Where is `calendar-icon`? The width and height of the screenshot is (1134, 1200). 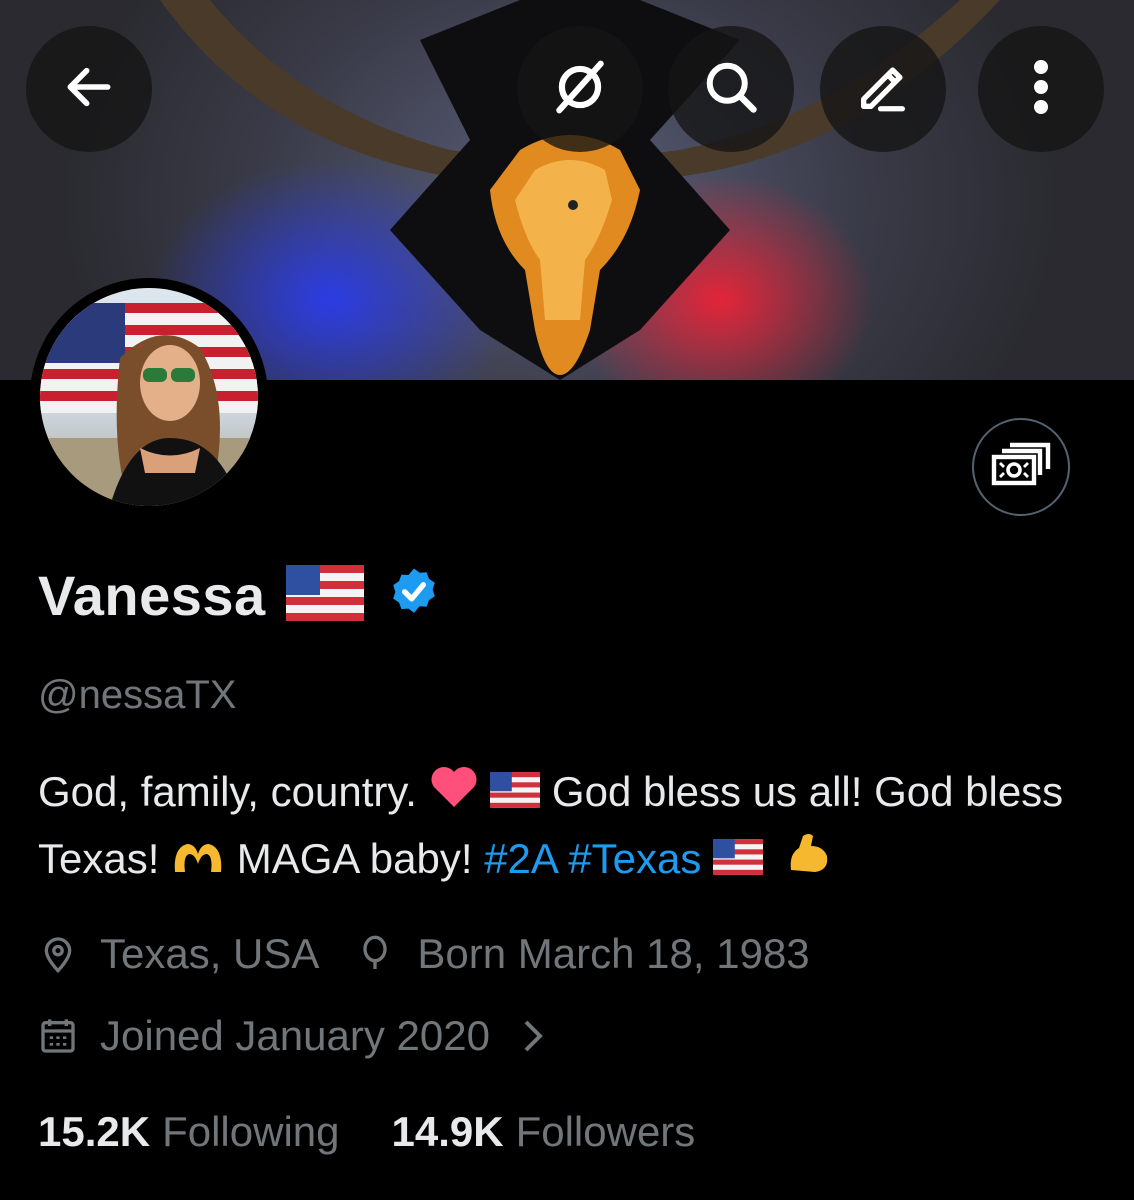 calendar-icon is located at coordinates (58, 1036).